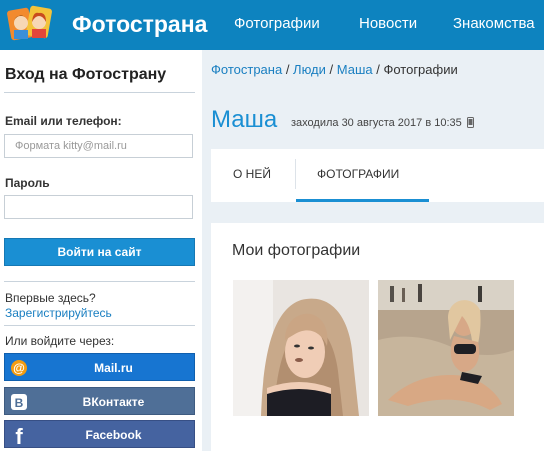 The width and height of the screenshot is (544, 451). I want to click on login-via-text: Или войдите через:, so click(60, 341).